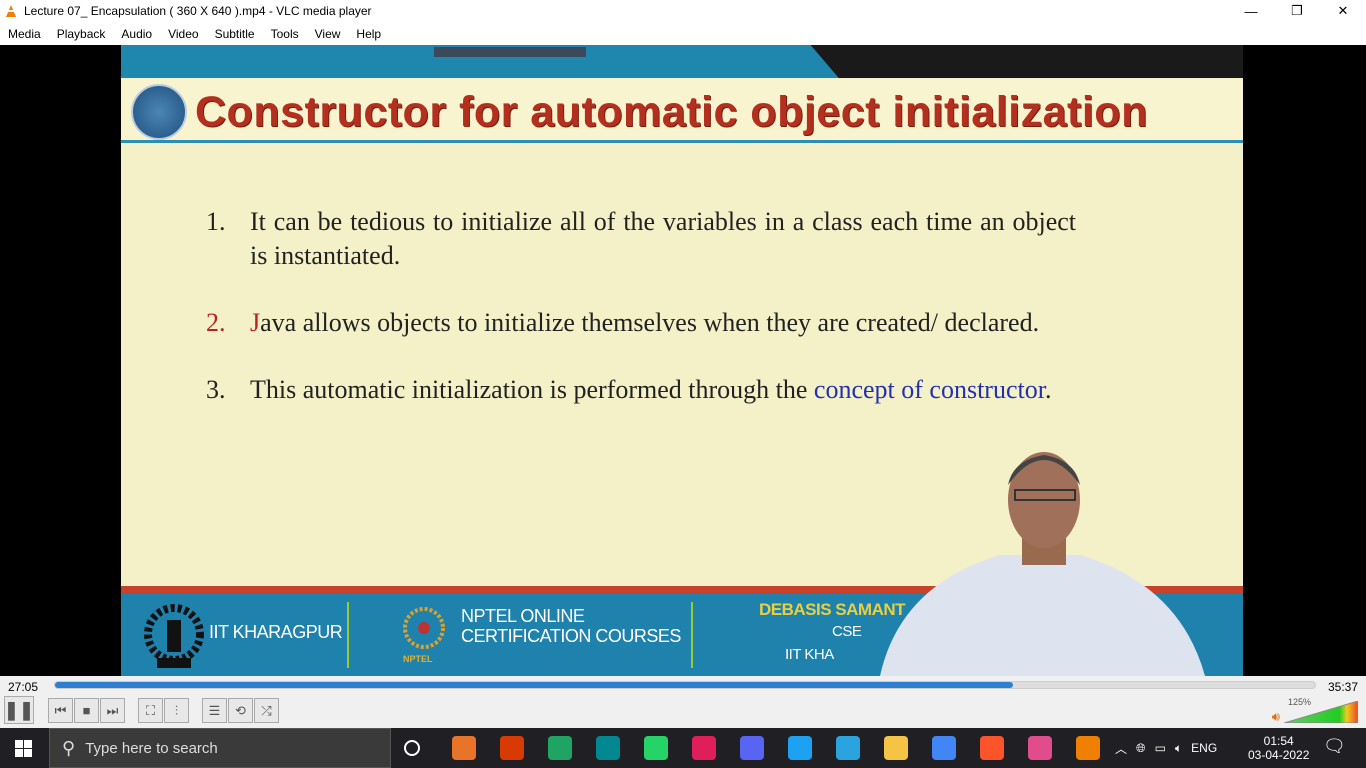  Describe the element at coordinates (328, 34) in the screenshot. I see `menu-view: View` at that location.